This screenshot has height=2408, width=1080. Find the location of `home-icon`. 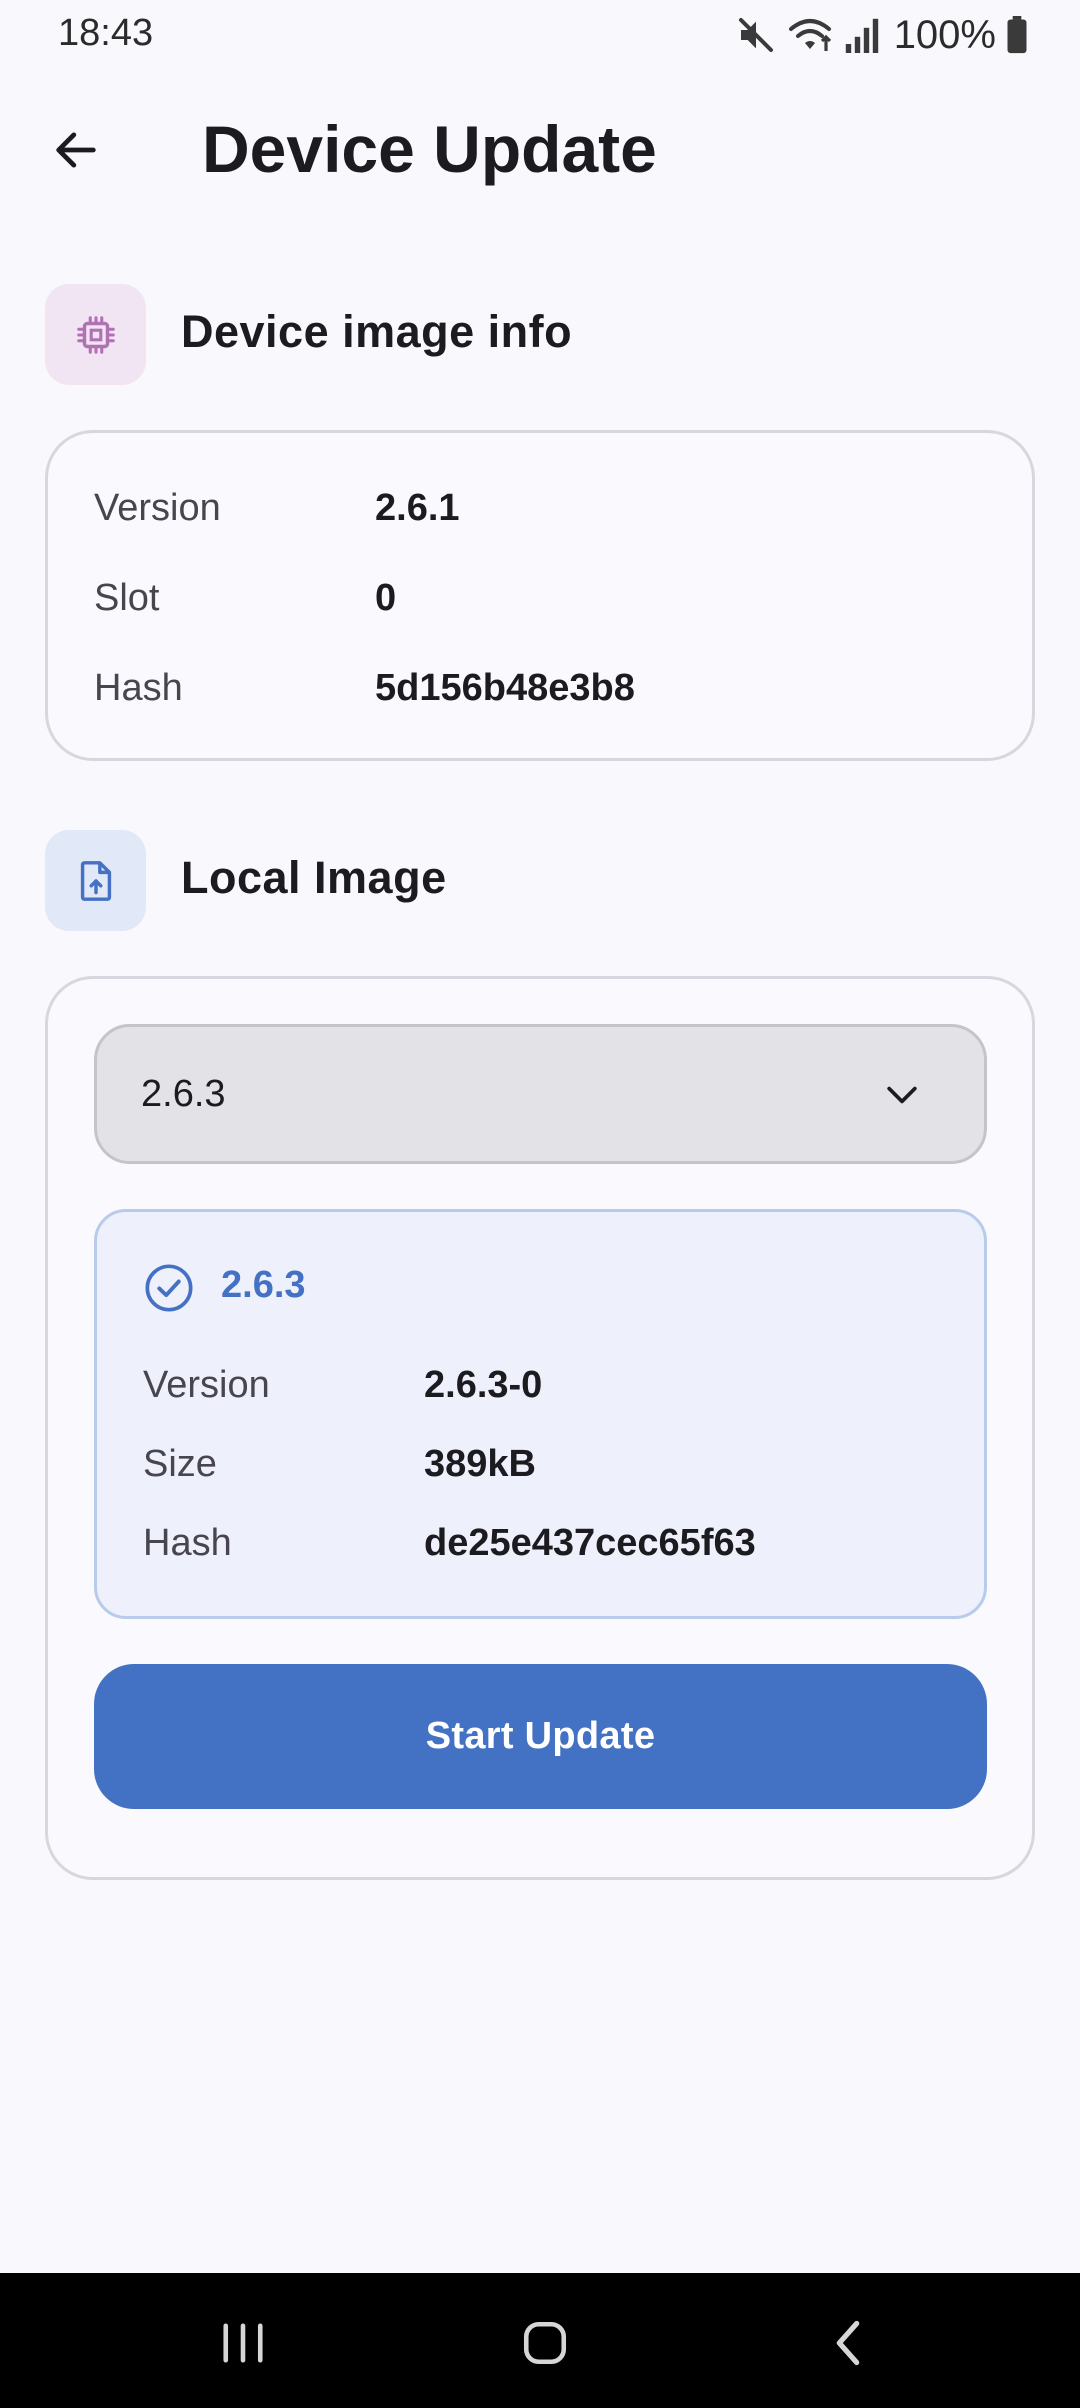

home-icon is located at coordinates (545, 2343).